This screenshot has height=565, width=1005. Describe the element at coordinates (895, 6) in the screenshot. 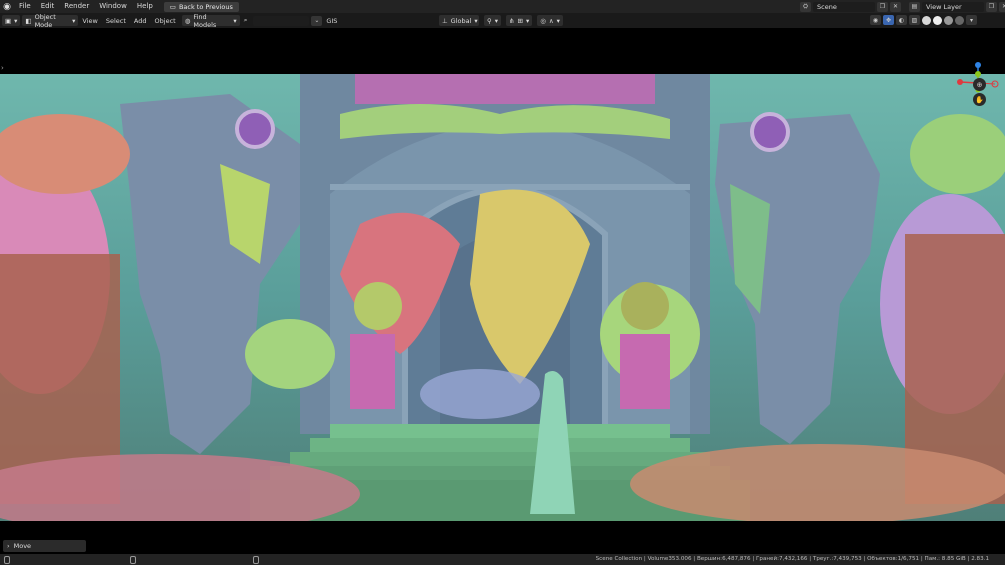

I see `delete-scene-icon: ✕` at that location.